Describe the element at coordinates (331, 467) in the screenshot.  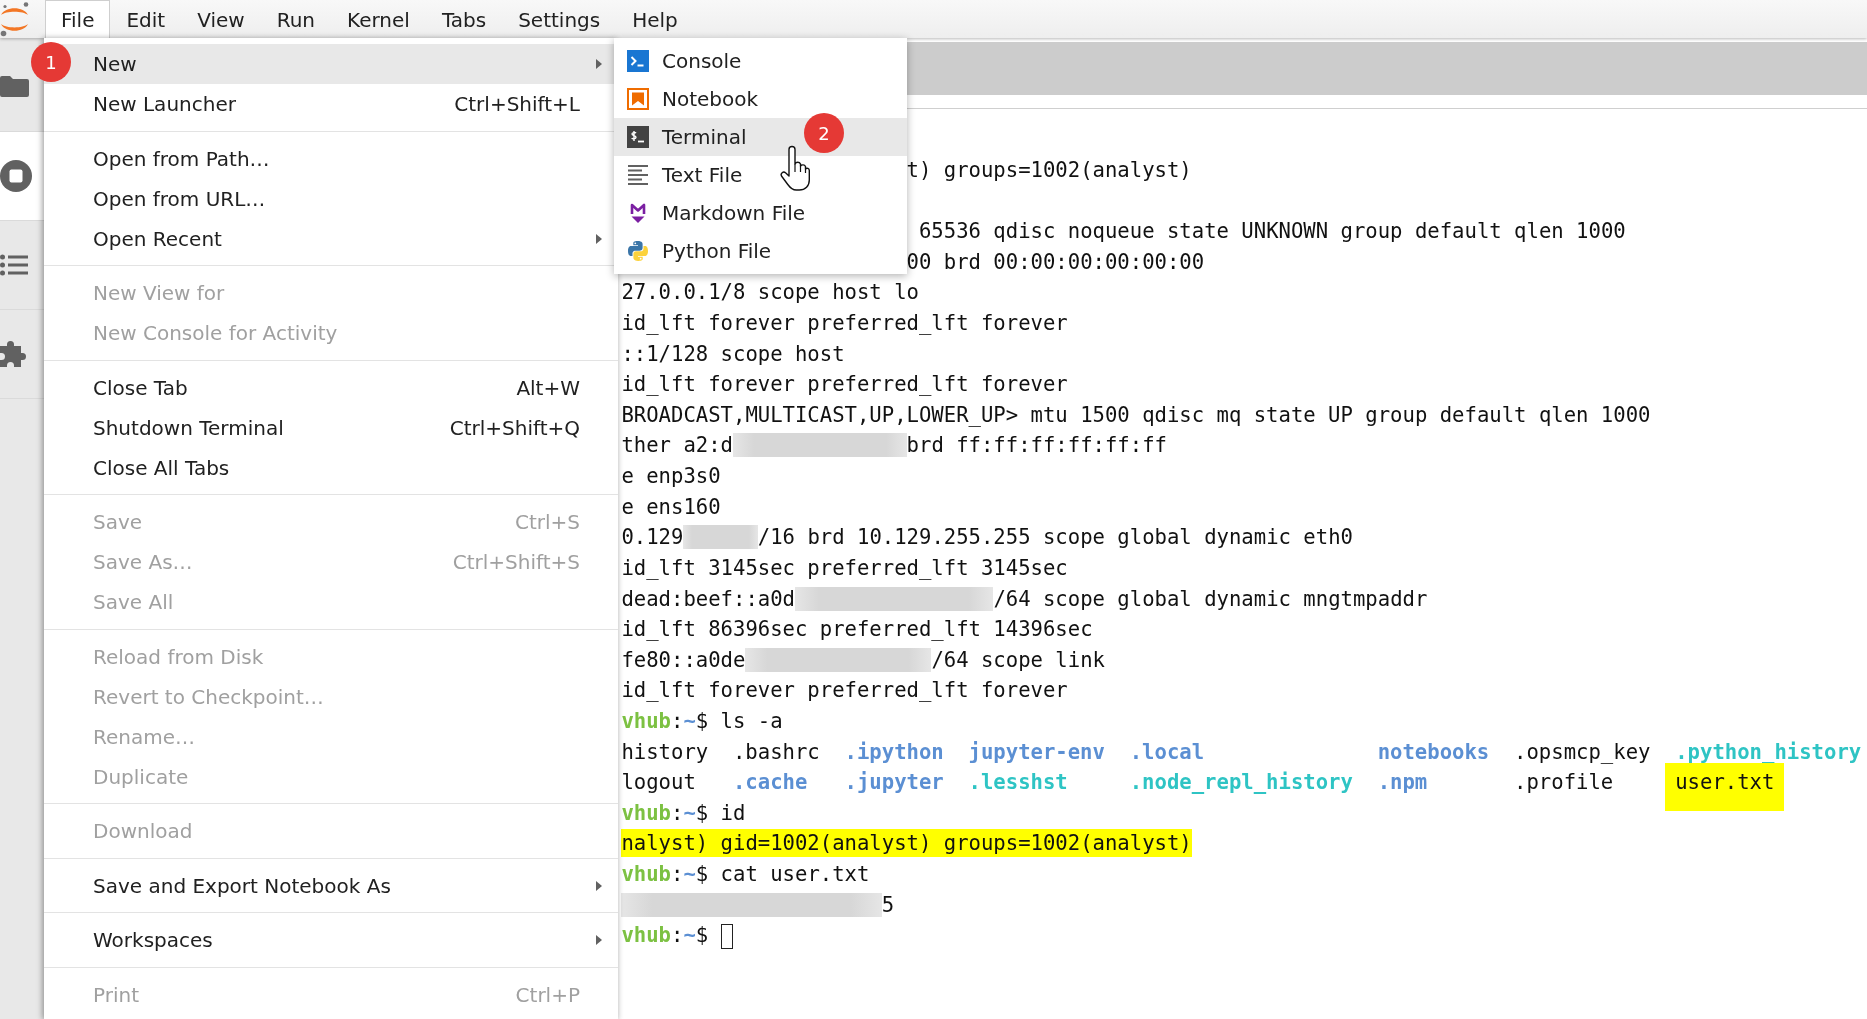
I see `menu-item: Close All Tabs` at that location.